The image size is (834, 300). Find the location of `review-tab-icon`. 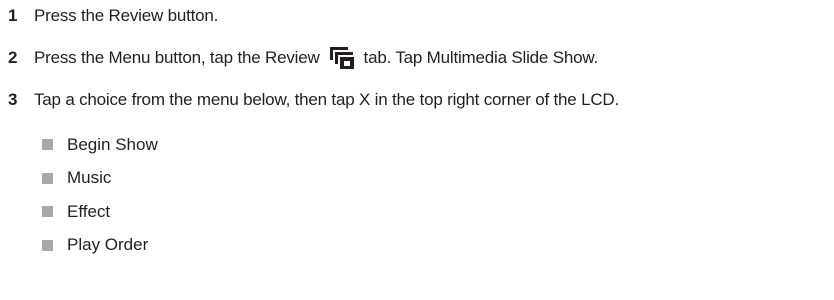

review-tab-icon is located at coordinates (341, 58).